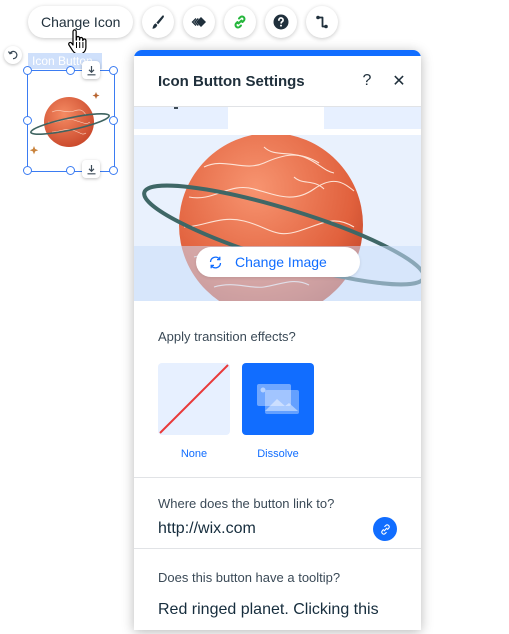  What do you see at coordinates (367, 81) in the screenshot?
I see `help-question-icon: ?` at bounding box center [367, 81].